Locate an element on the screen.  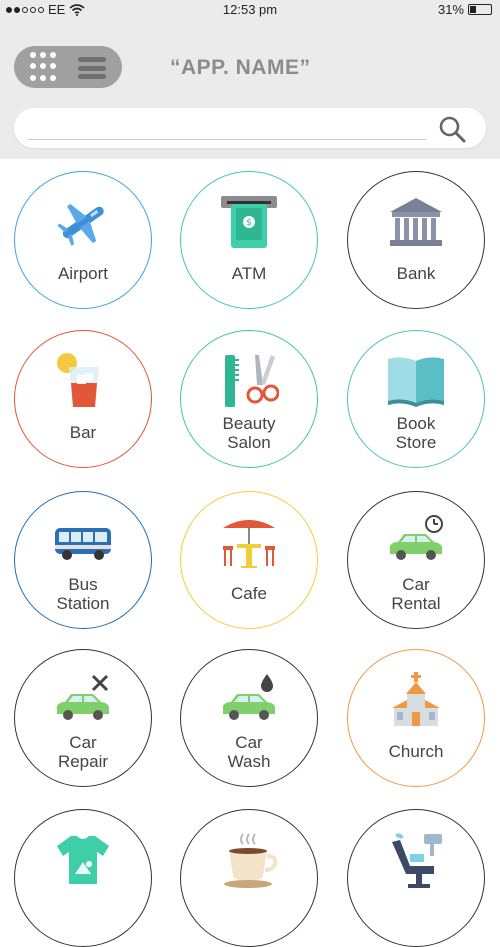
battery-icon is located at coordinates (480, 9).